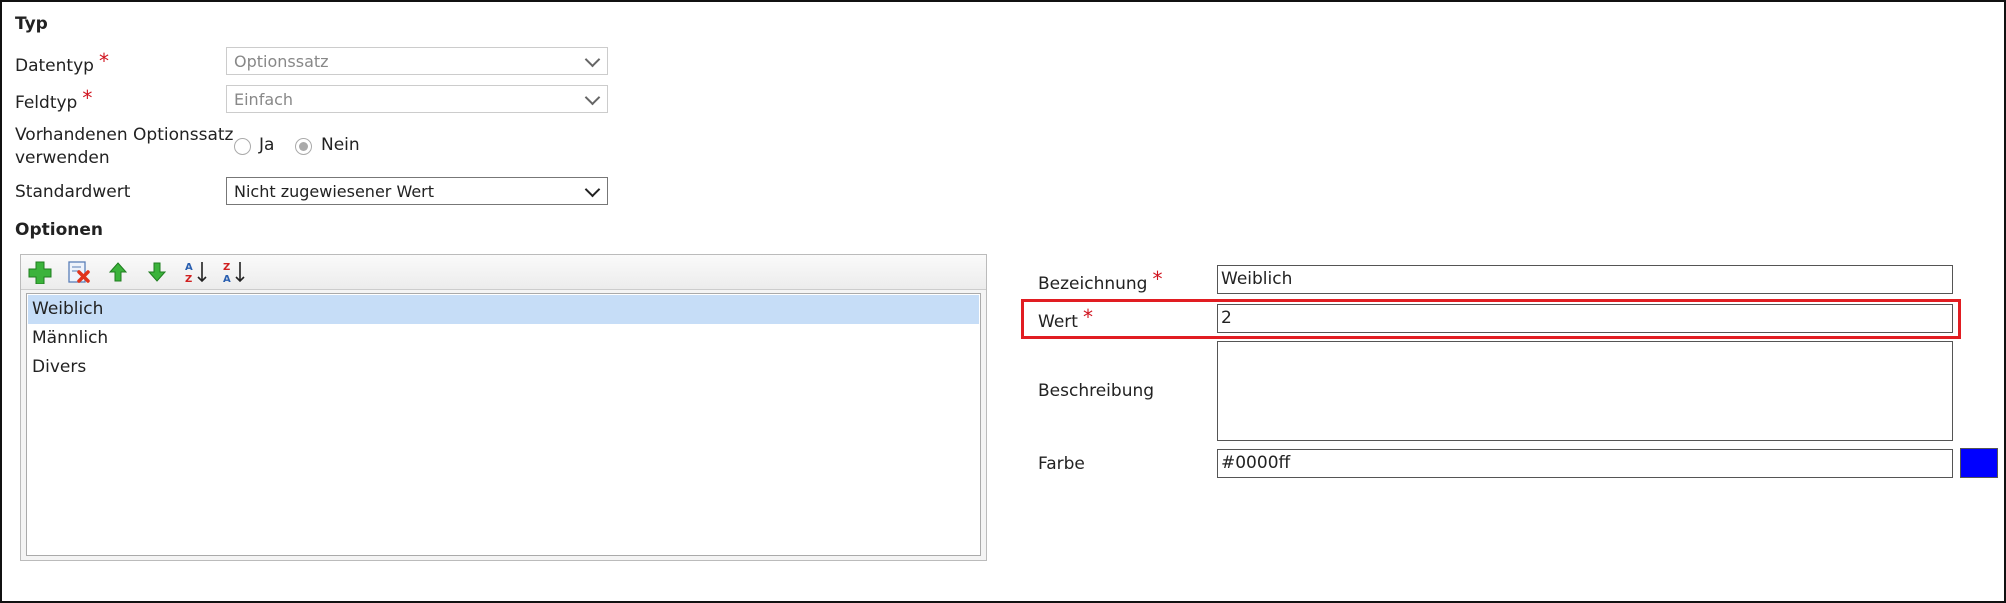 This screenshot has width=2006, height=603. I want to click on color-swatch, so click(1979, 463).